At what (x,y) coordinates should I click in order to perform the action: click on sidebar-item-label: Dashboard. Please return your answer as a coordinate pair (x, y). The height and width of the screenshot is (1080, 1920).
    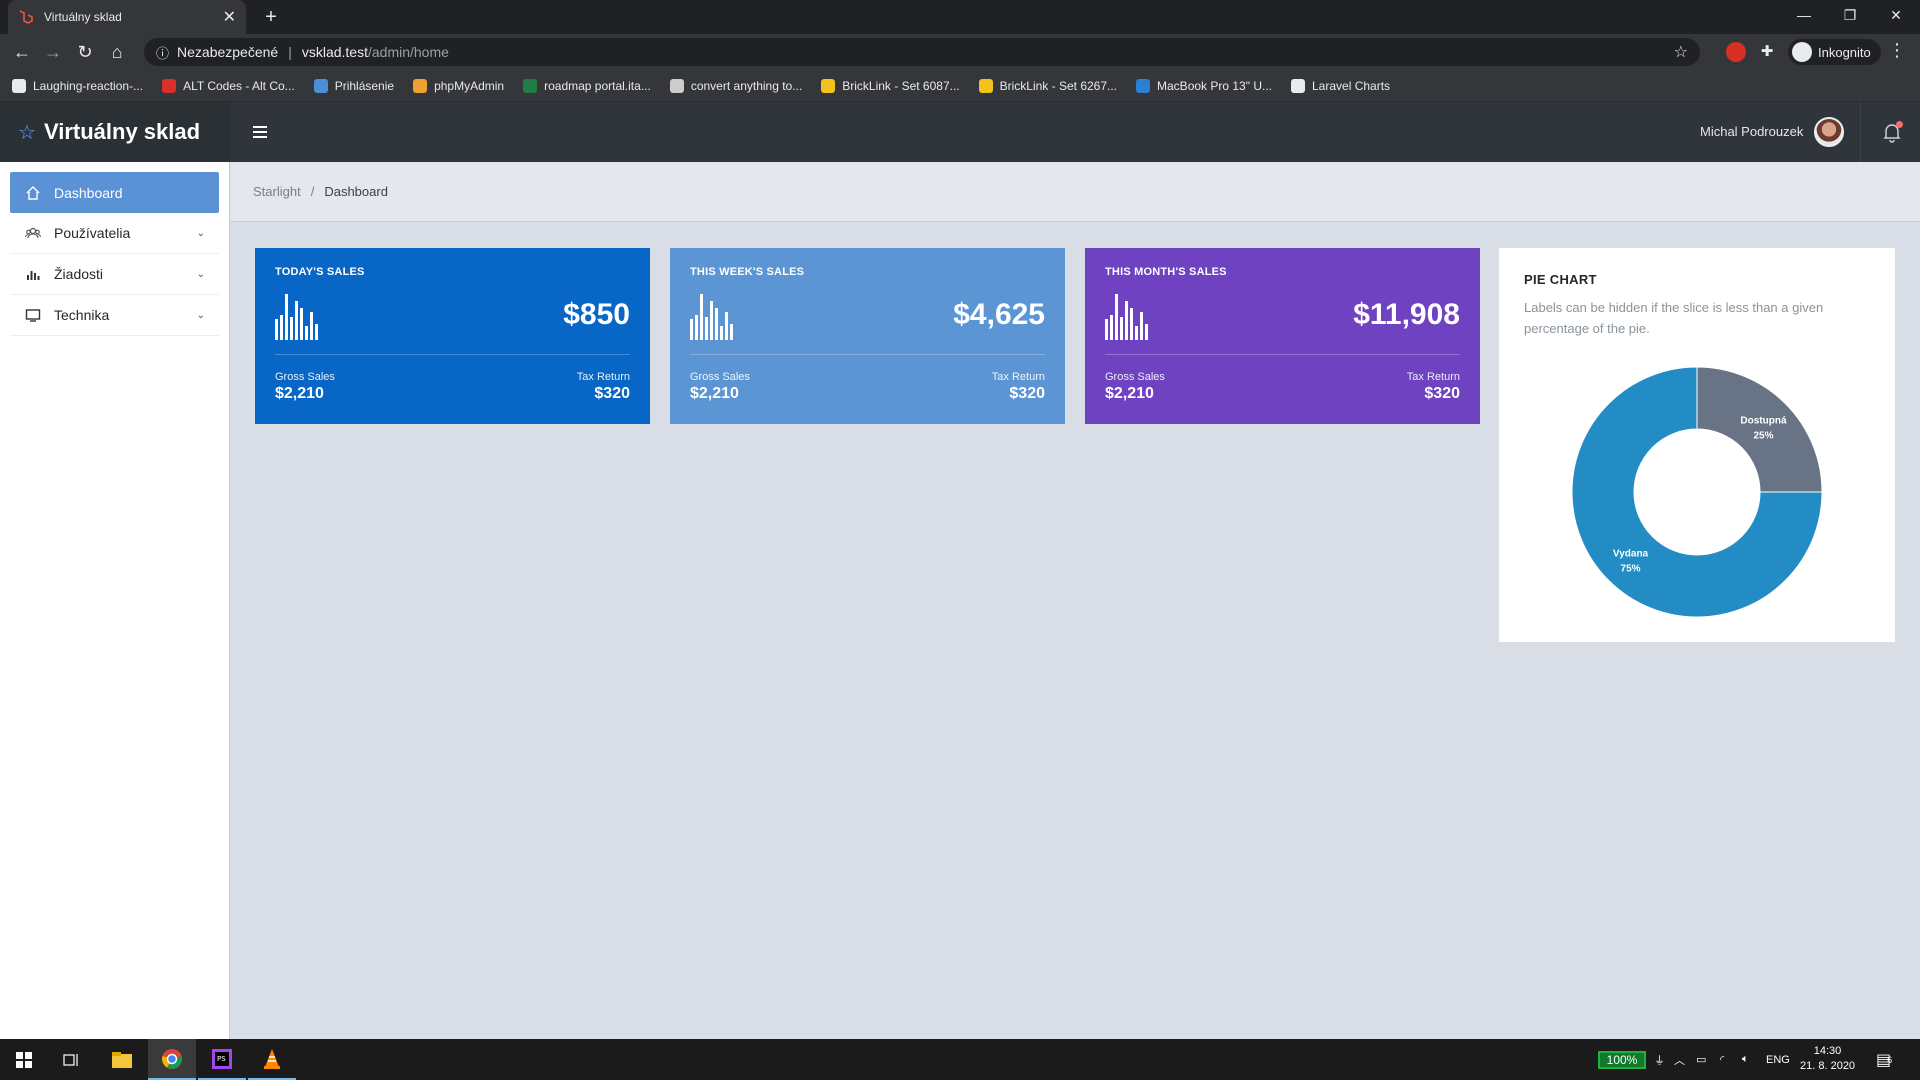
    Looking at the image, I should click on (88, 192).